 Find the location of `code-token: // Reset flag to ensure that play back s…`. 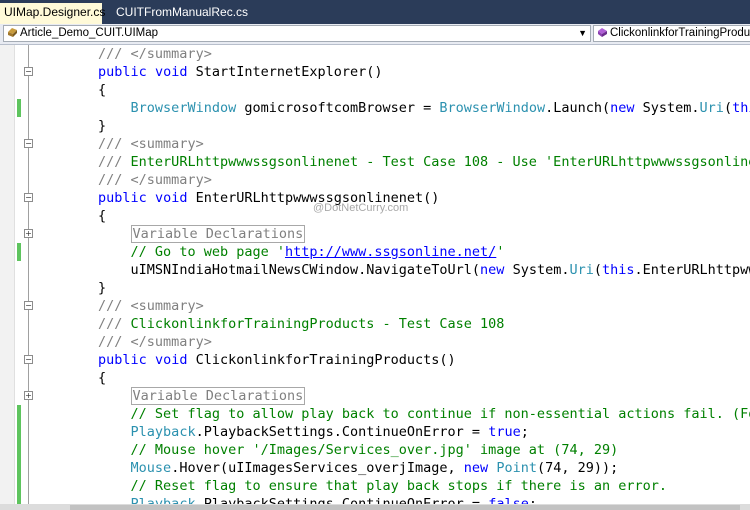

code-token: // Reset flag to ensure that play back s… is located at coordinates (398, 486).